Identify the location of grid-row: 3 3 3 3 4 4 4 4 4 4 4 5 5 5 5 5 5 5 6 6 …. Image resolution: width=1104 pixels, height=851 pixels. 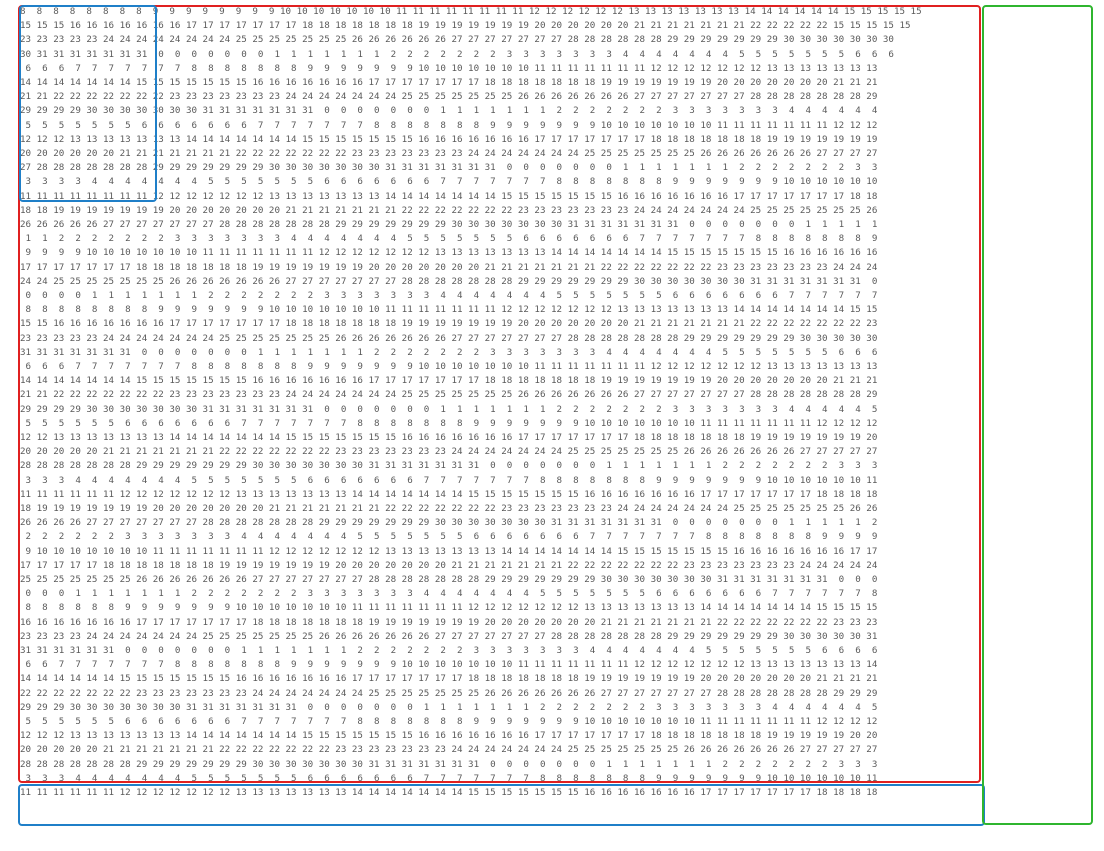
(449, 182).